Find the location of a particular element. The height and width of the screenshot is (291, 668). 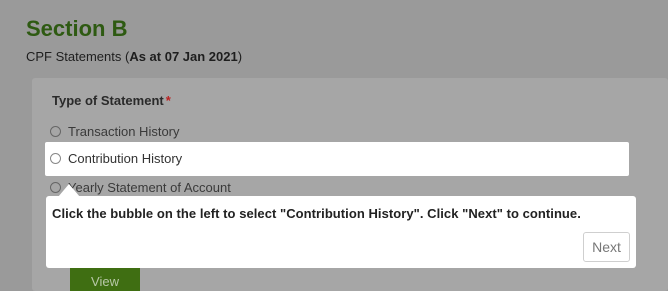

subtitle-date: As at 07 Jan 2021 is located at coordinates (183, 56).